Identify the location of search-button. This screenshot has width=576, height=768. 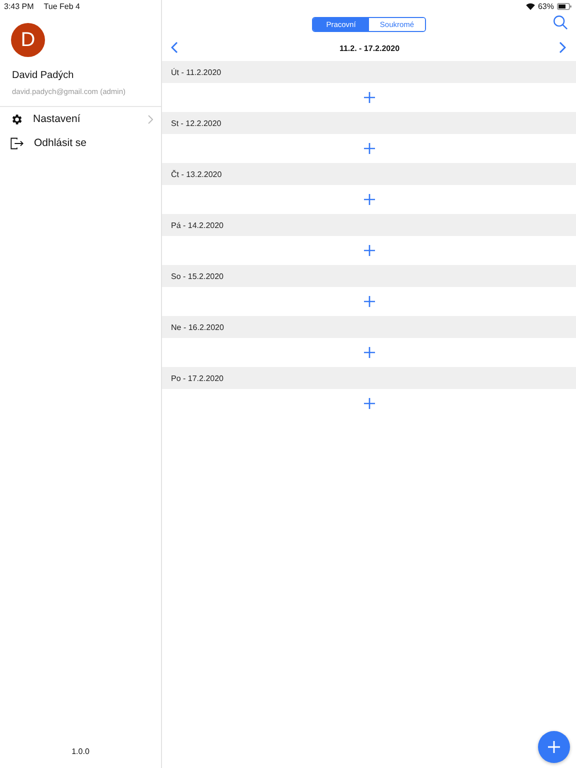
(560, 22).